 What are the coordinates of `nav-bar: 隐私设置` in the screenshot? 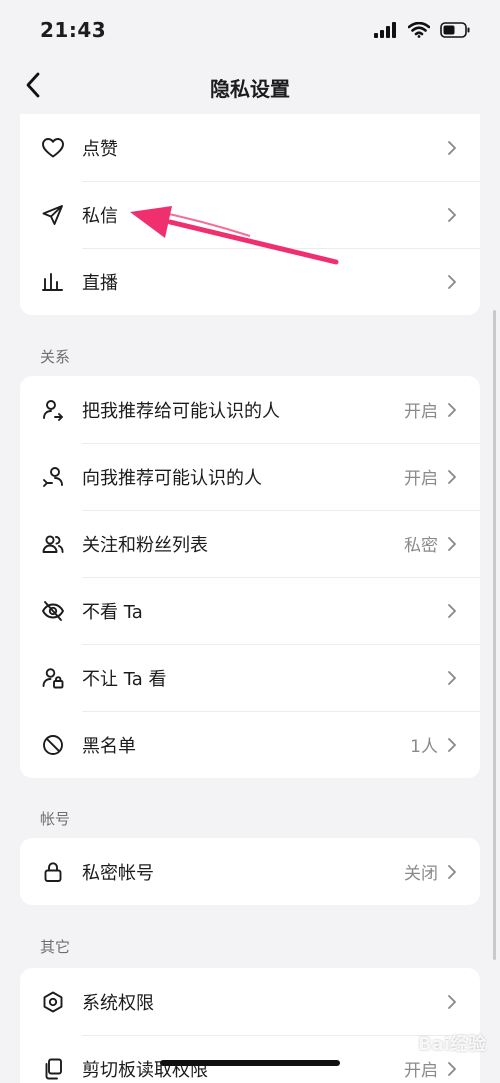 It's located at (250, 86).